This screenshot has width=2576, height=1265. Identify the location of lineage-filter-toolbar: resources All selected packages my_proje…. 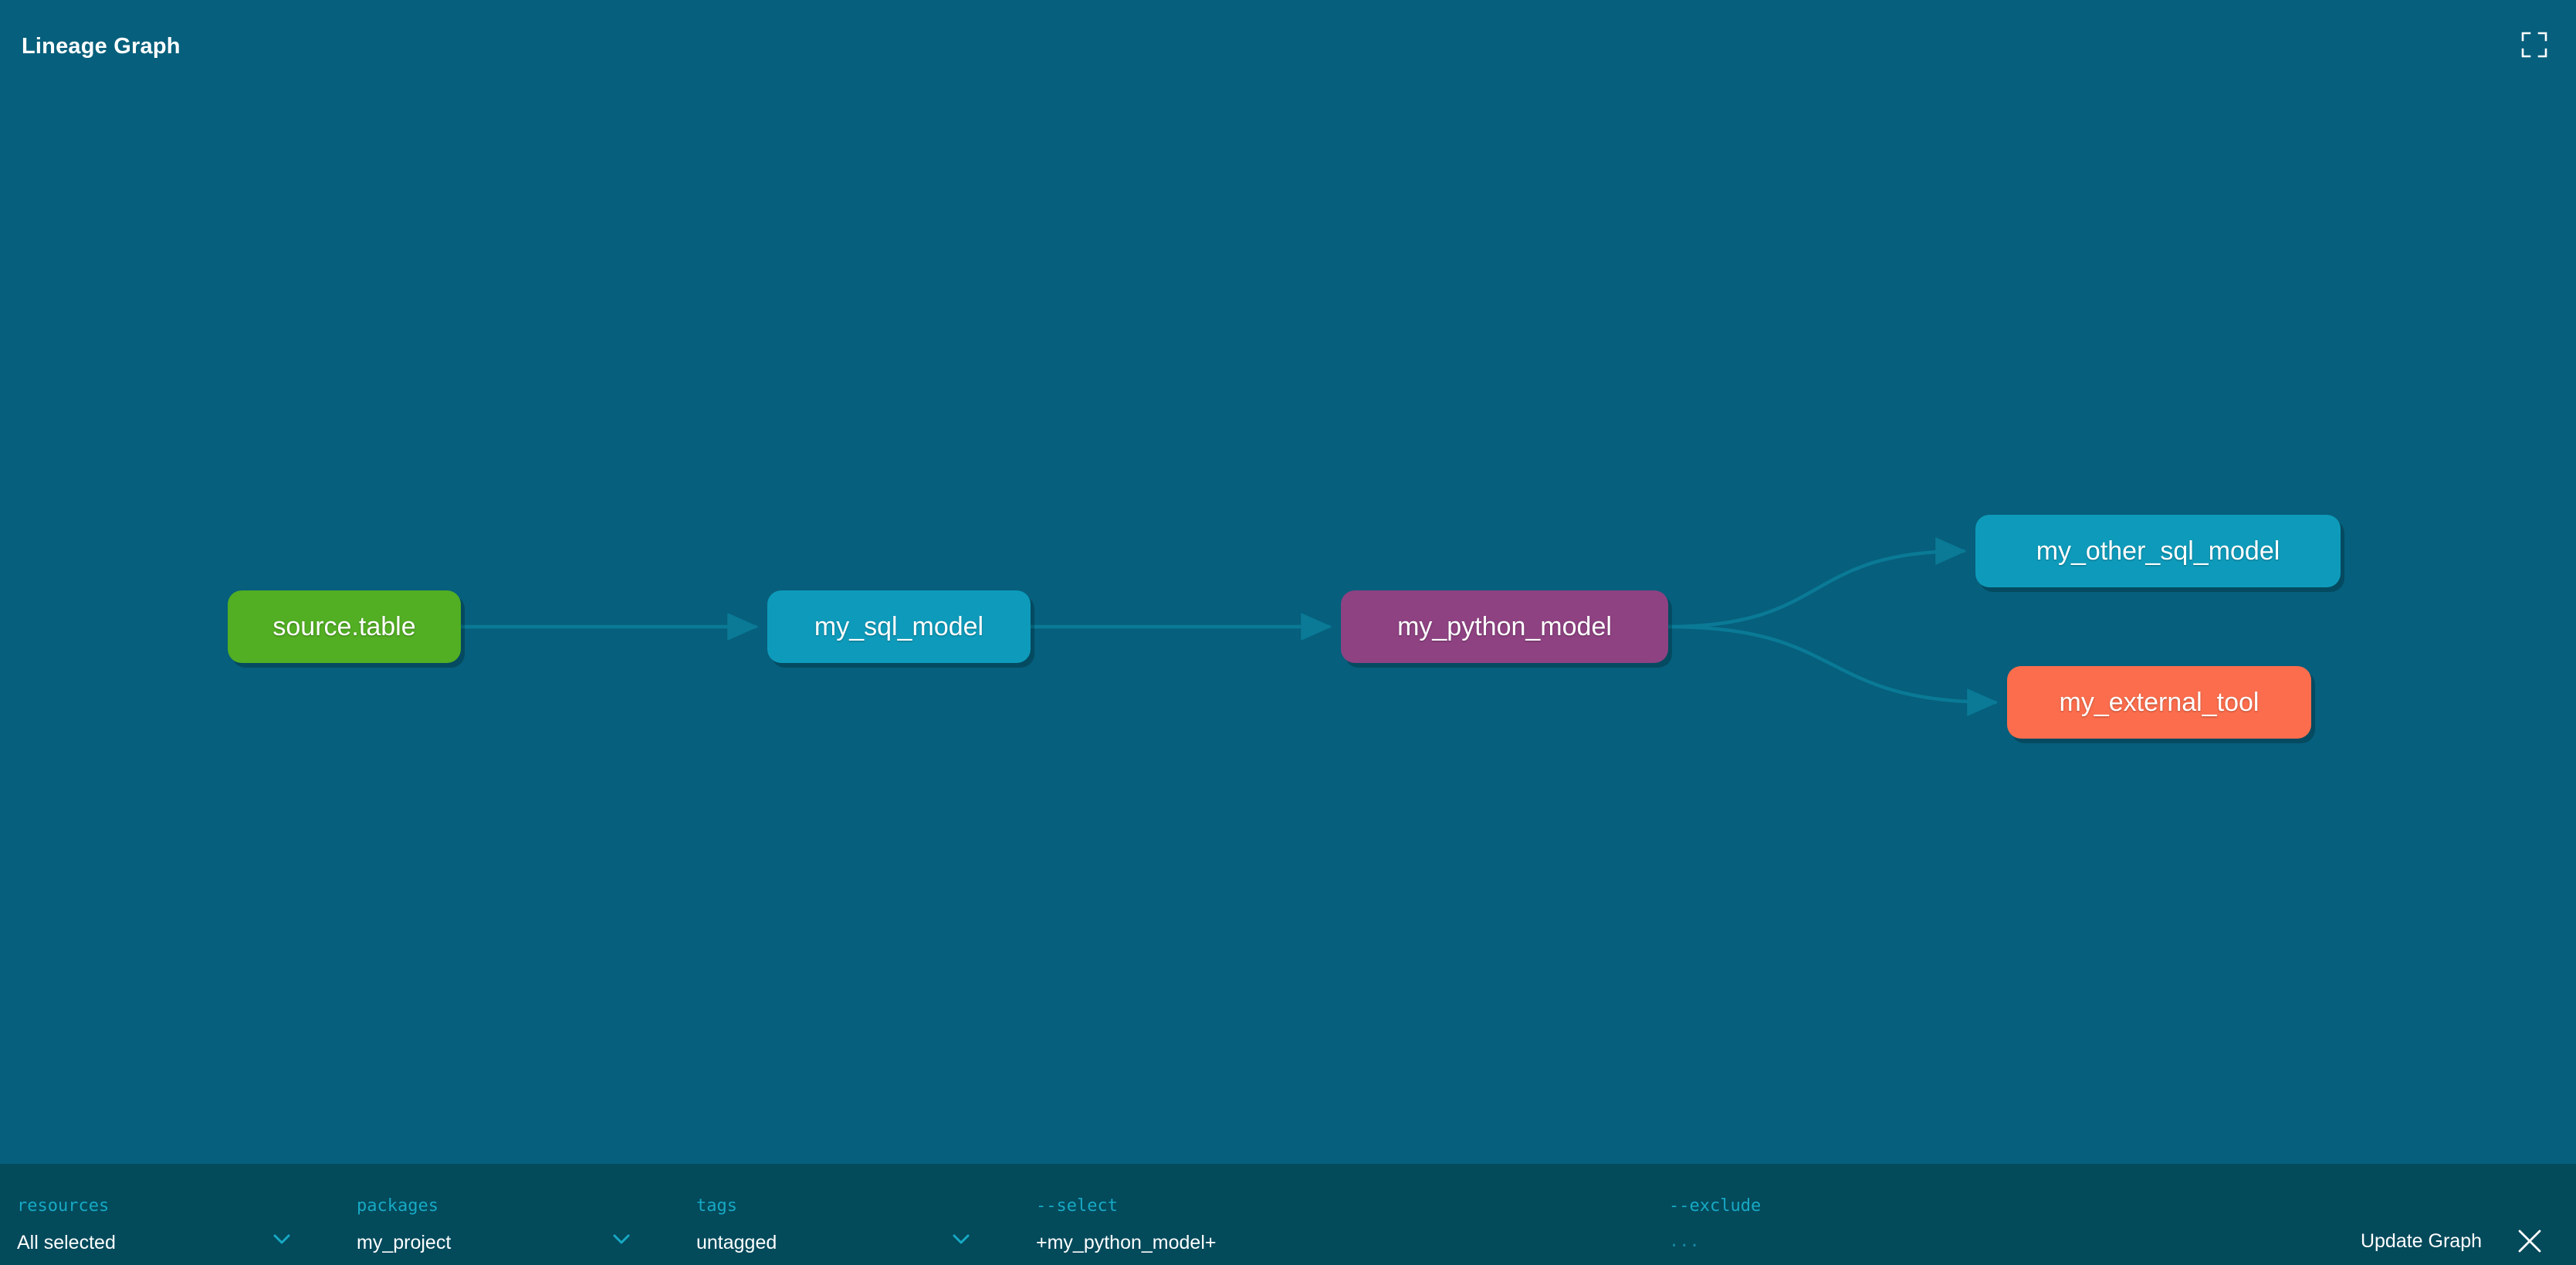
(1288, 1214).